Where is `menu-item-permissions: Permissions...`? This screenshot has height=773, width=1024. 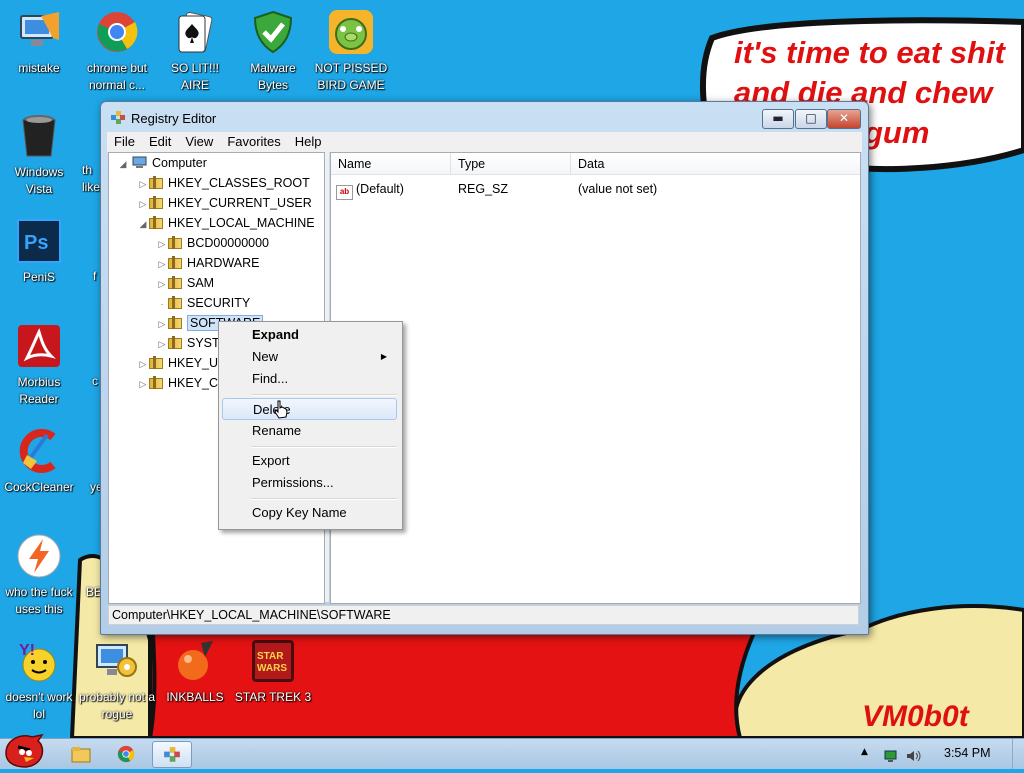
menu-item-permissions: Permissions... is located at coordinates (309, 483).